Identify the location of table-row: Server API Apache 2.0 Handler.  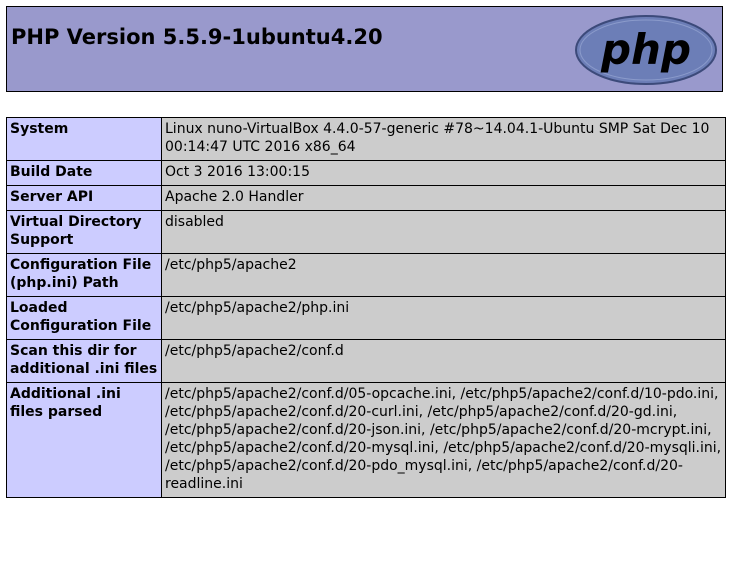
(366, 198).